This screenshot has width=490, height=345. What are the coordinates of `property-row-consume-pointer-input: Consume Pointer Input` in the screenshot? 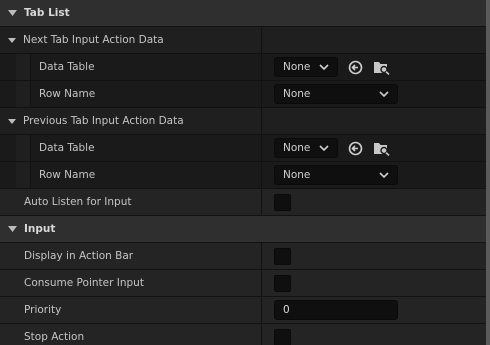 It's located at (243, 283).